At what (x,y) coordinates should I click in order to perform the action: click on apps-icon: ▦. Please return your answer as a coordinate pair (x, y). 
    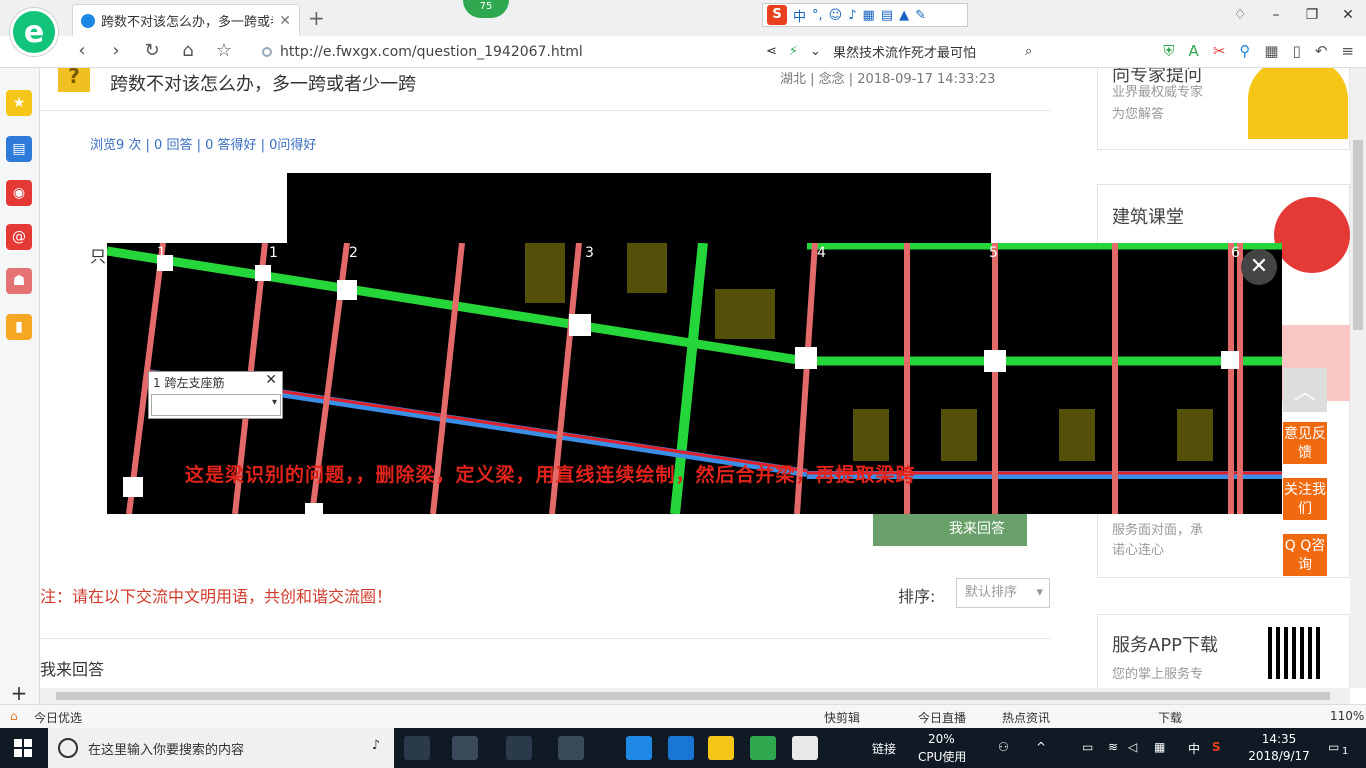
    Looking at the image, I should click on (1271, 51).